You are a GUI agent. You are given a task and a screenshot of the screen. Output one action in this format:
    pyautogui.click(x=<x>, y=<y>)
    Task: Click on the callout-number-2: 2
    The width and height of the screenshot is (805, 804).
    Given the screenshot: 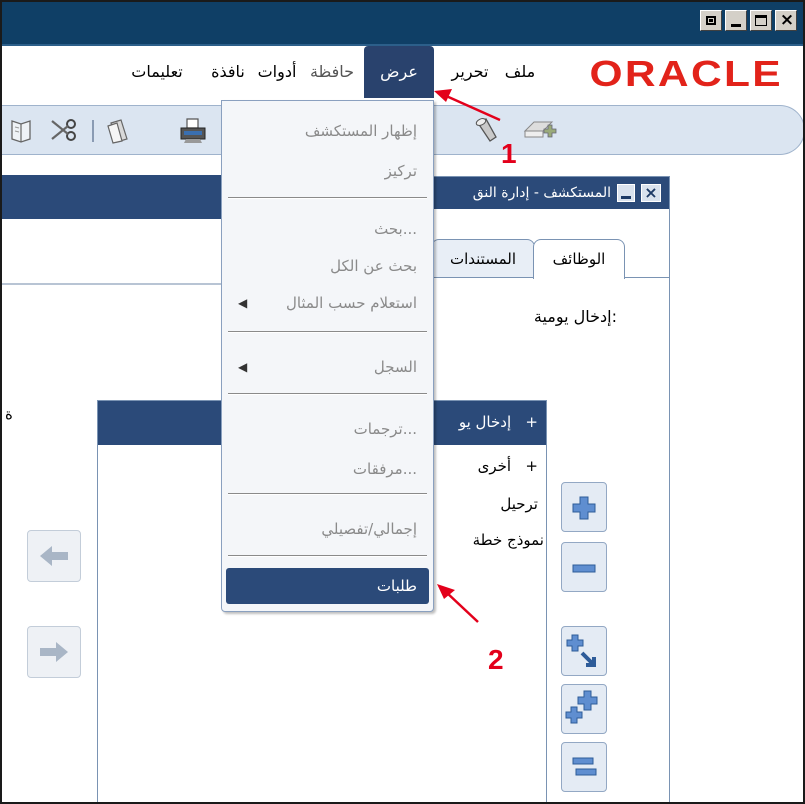 What is the action you would take?
    pyautogui.click(x=496, y=659)
    